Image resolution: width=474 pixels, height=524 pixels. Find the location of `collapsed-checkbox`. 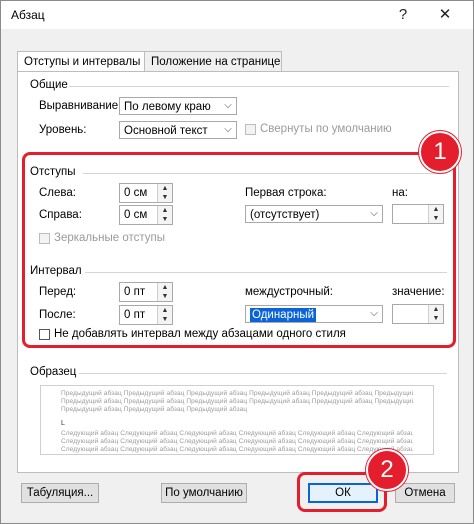

collapsed-checkbox is located at coordinates (250, 129).